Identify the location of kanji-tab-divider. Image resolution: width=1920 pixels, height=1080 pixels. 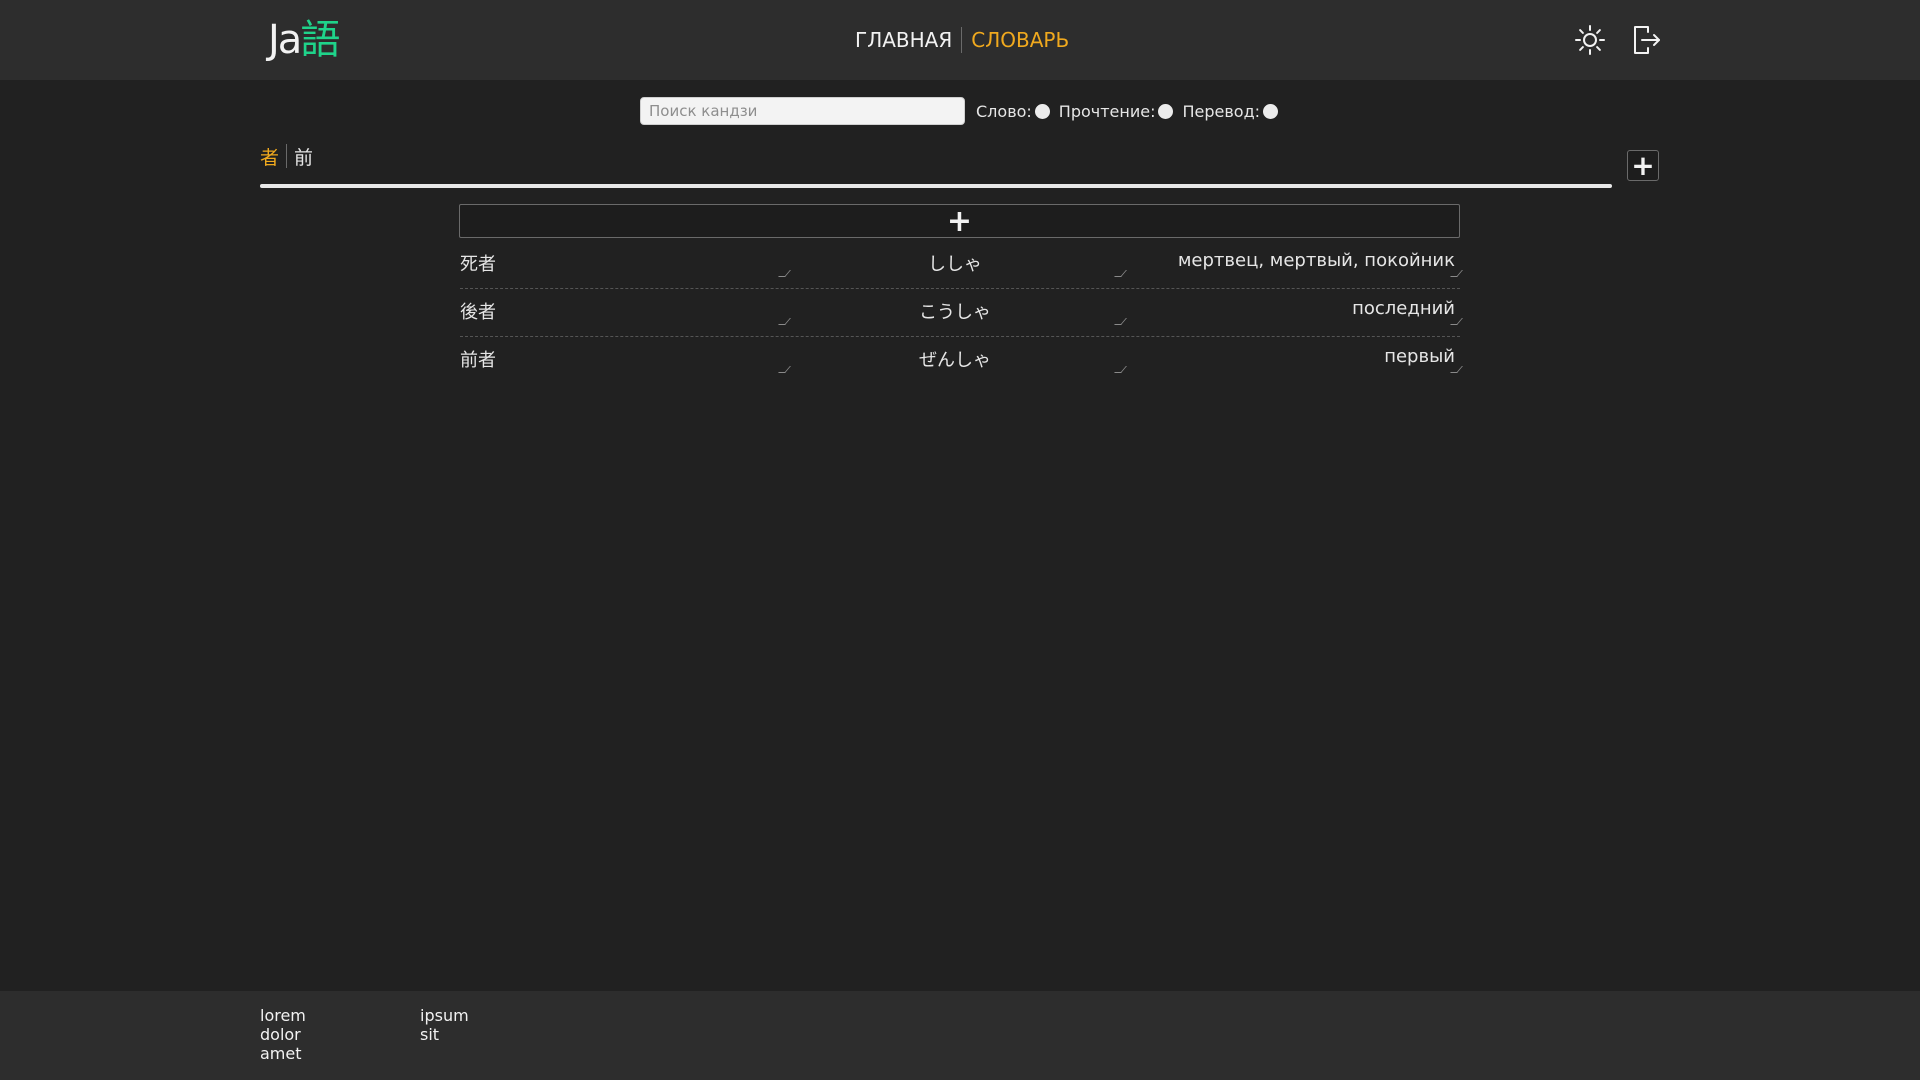
(287, 156).